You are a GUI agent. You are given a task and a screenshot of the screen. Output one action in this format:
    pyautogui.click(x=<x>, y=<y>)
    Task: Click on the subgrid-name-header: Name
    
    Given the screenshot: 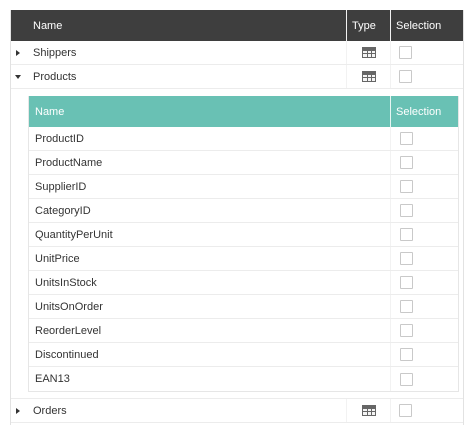 What is the action you would take?
    pyautogui.click(x=209, y=111)
    